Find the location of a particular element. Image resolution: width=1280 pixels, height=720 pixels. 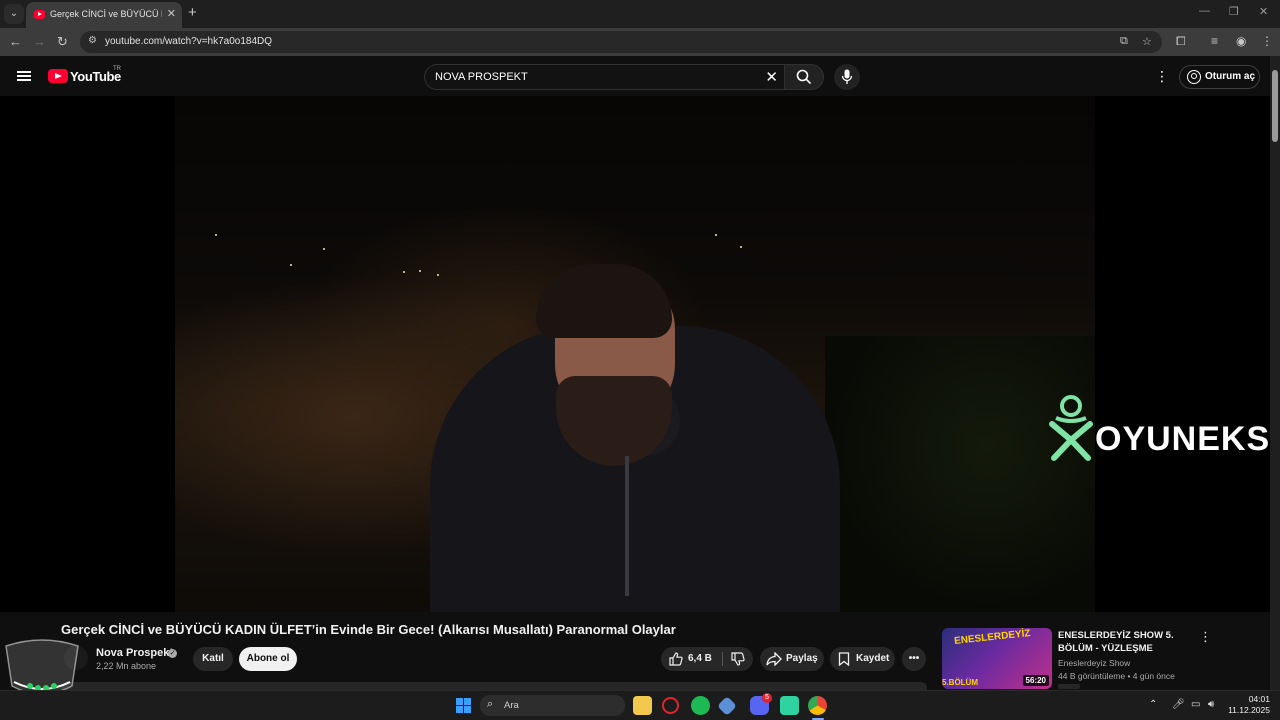

extensions-icon: ⧠ is located at coordinates (1181, 41).